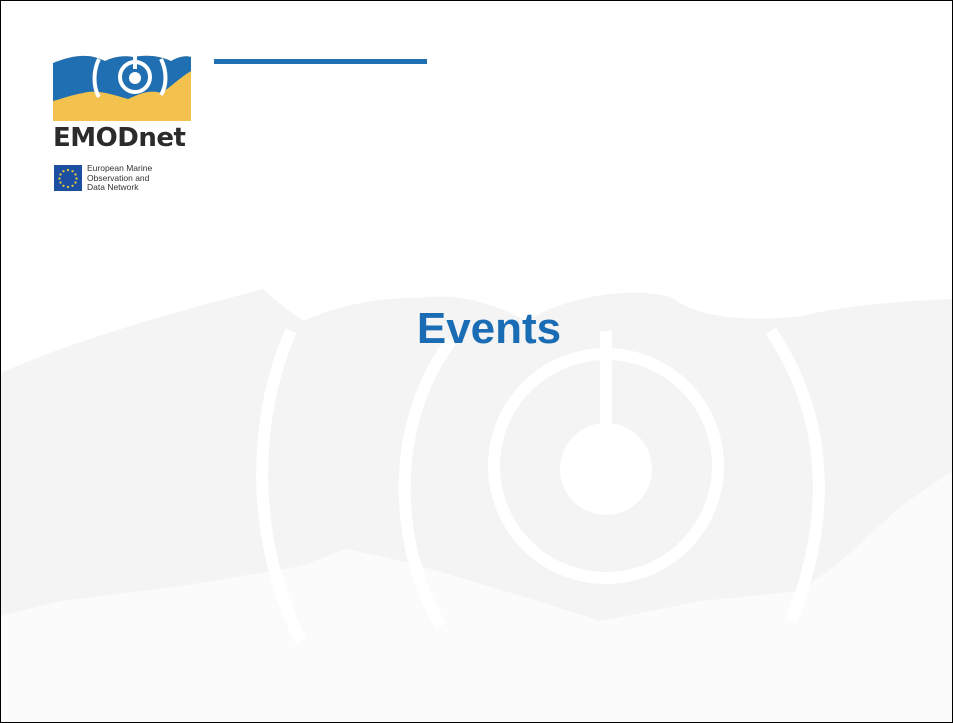 The image size is (953, 723). Describe the element at coordinates (119, 138) in the screenshot. I see `logo-wordmark: EMODnet` at that location.